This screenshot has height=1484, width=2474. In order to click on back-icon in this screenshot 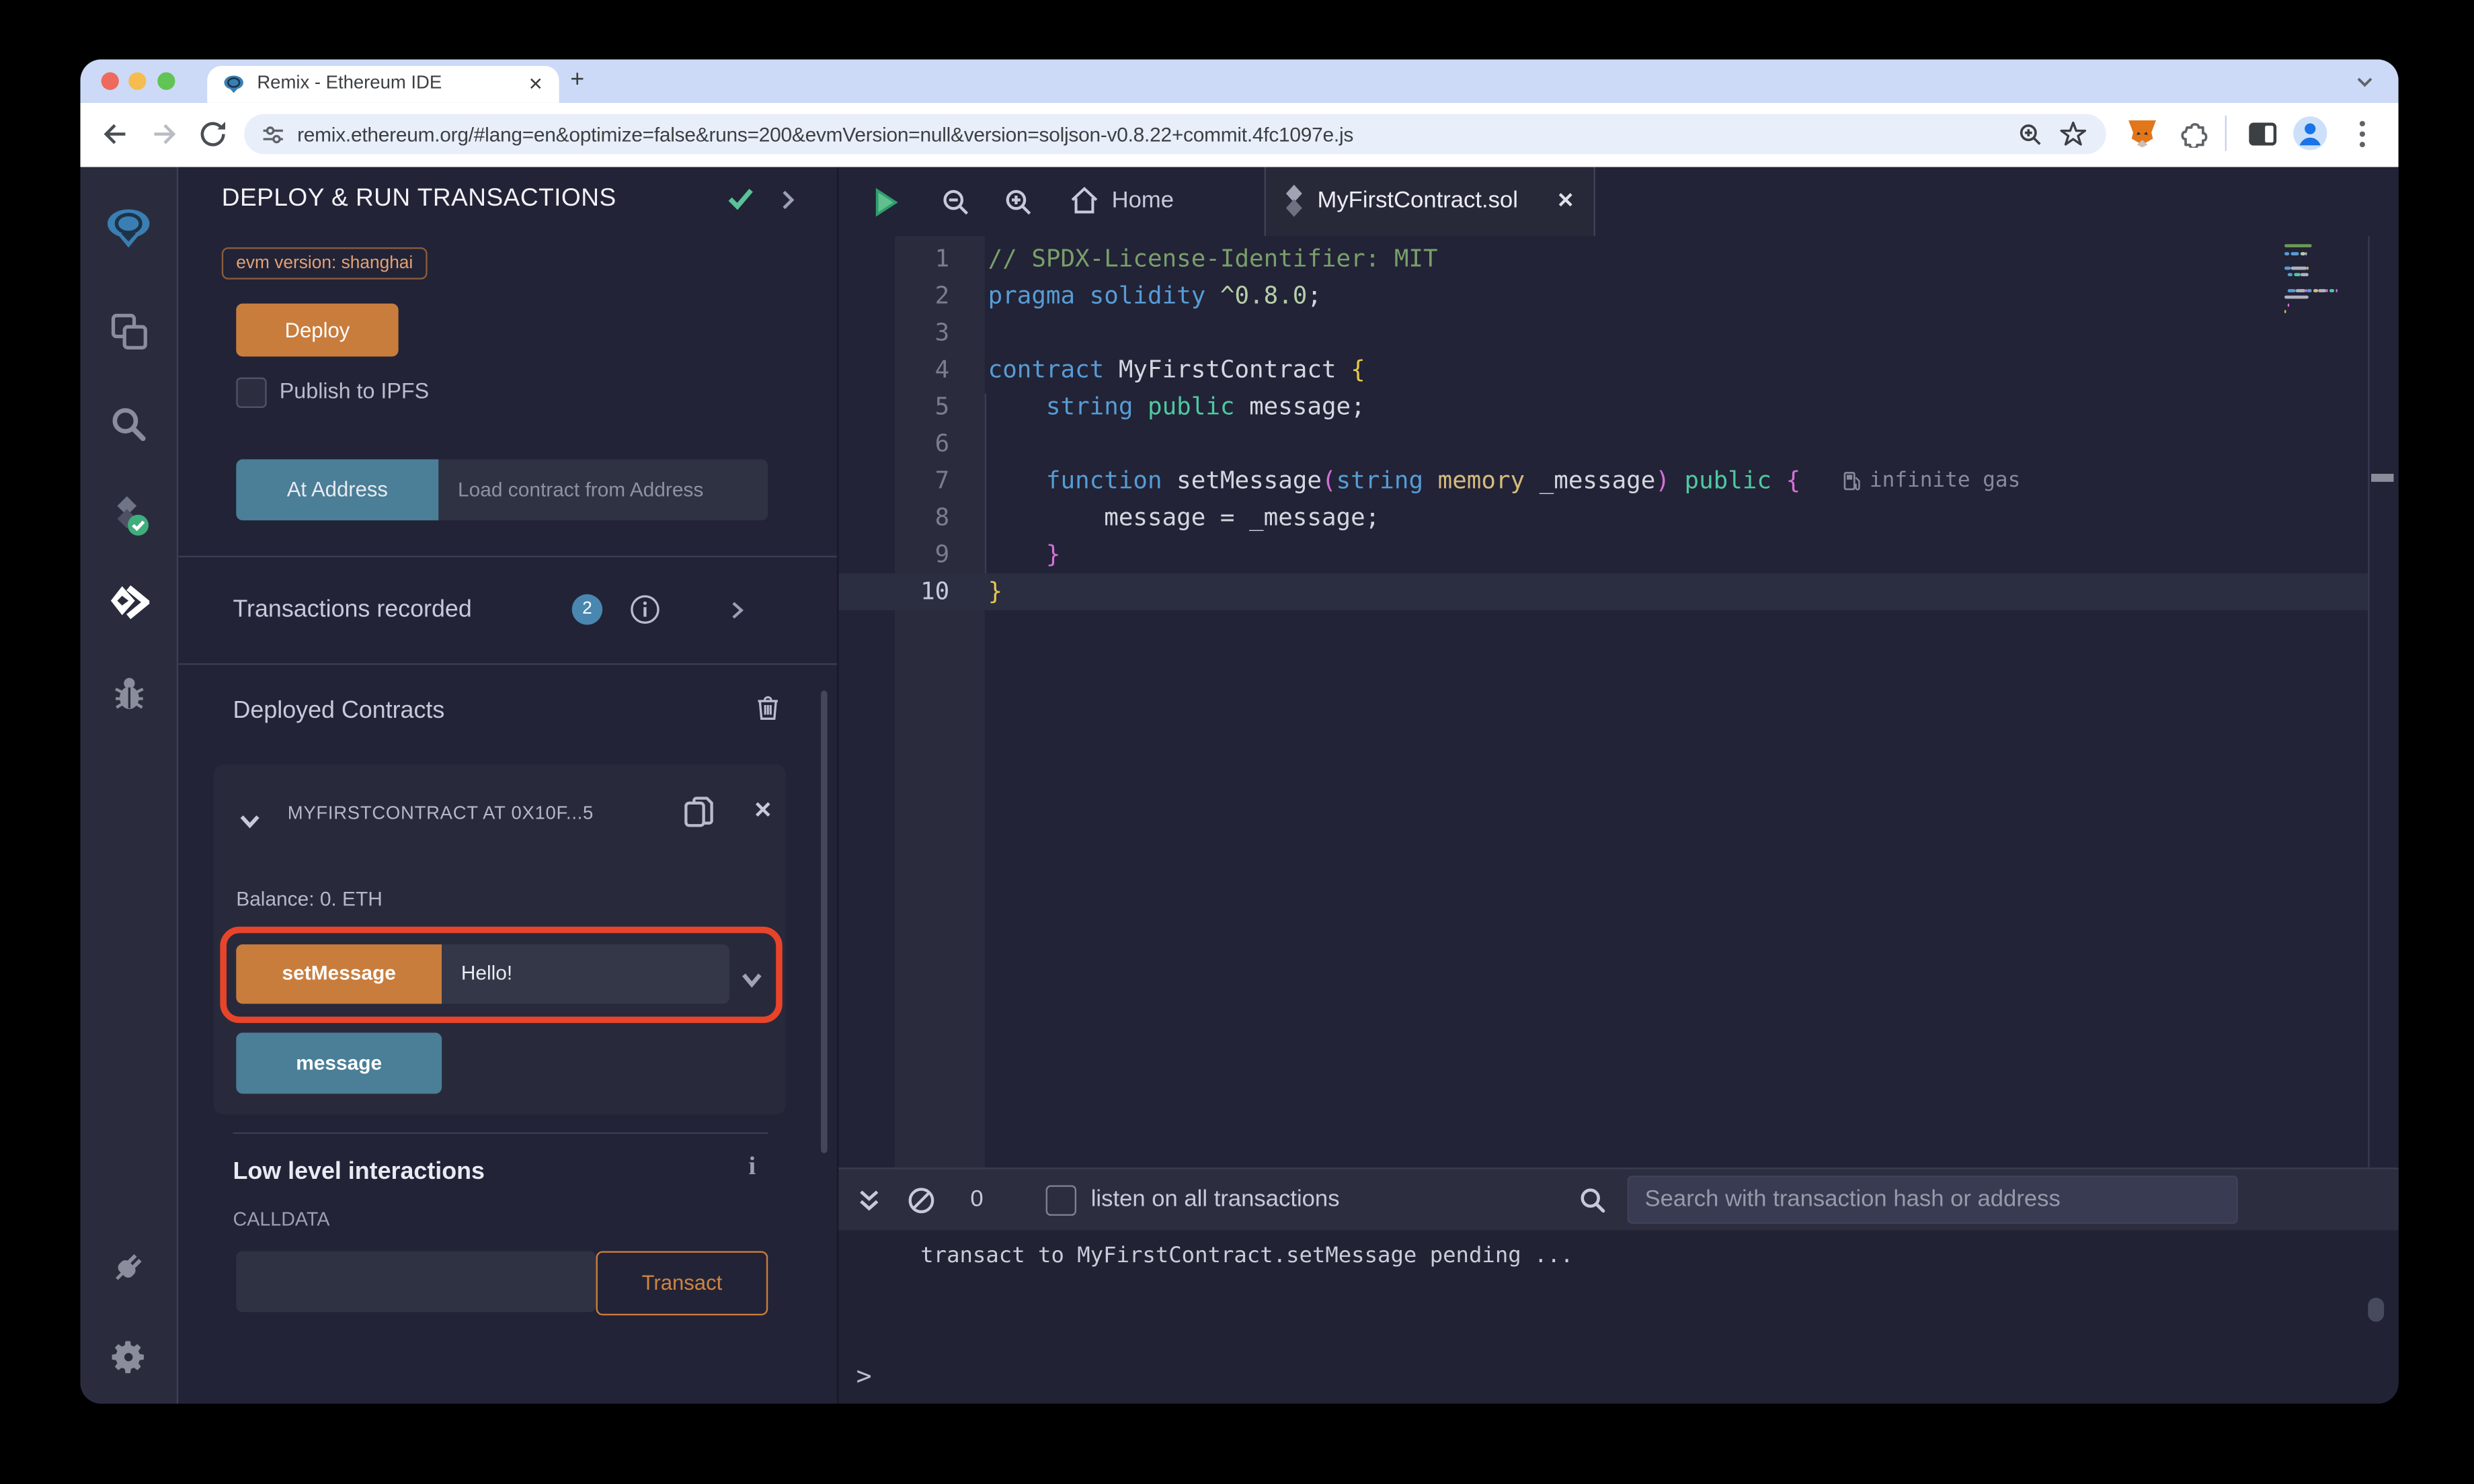, I will do `click(114, 138)`.